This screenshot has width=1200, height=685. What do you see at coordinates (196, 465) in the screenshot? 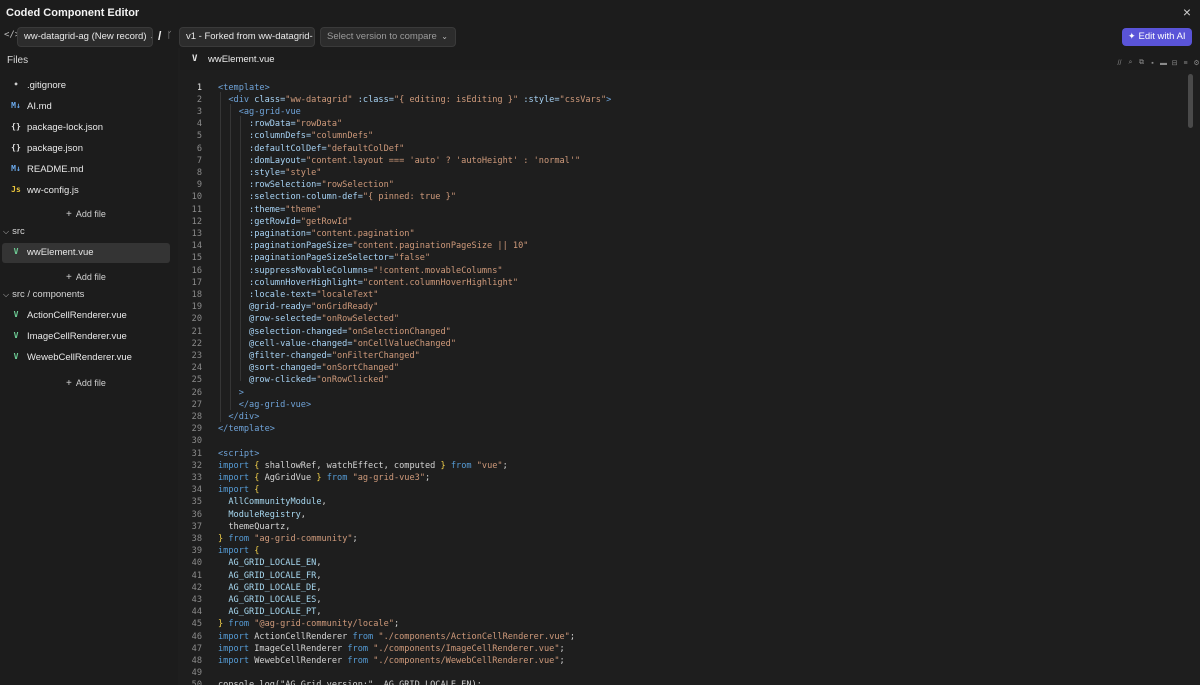
I see `line-number: 32` at bounding box center [196, 465].